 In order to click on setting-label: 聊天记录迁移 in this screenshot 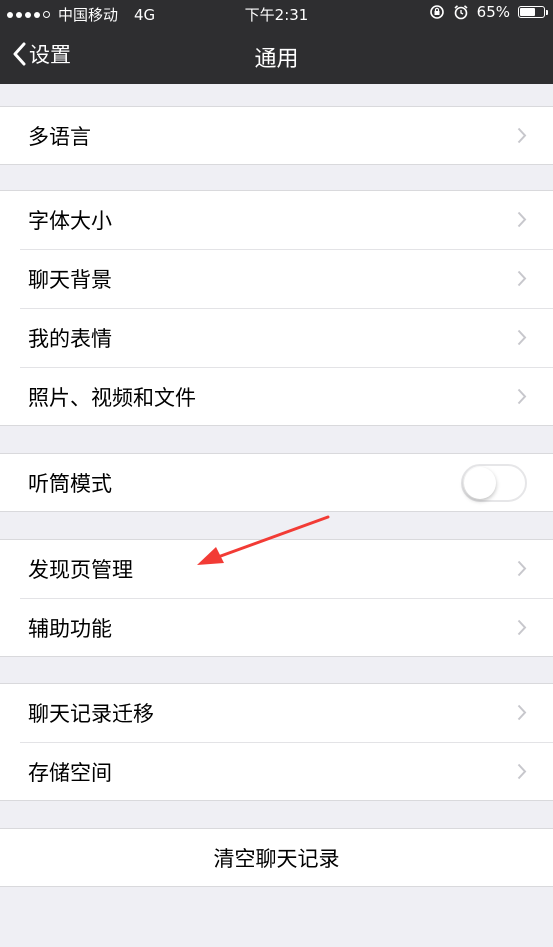, I will do `click(91, 713)`.